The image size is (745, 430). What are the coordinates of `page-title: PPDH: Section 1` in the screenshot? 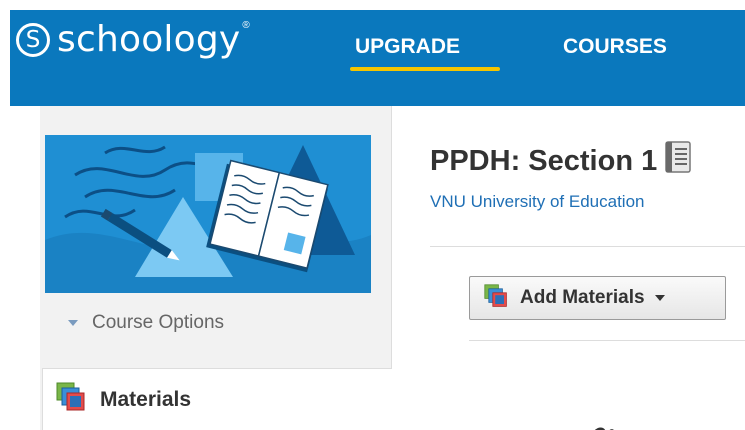 It's located at (560, 161).